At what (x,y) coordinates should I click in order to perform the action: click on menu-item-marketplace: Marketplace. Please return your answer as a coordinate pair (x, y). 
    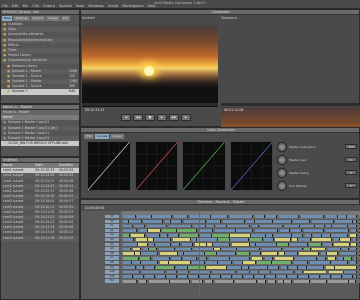
    Looking at the image, I should click on (132, 6).